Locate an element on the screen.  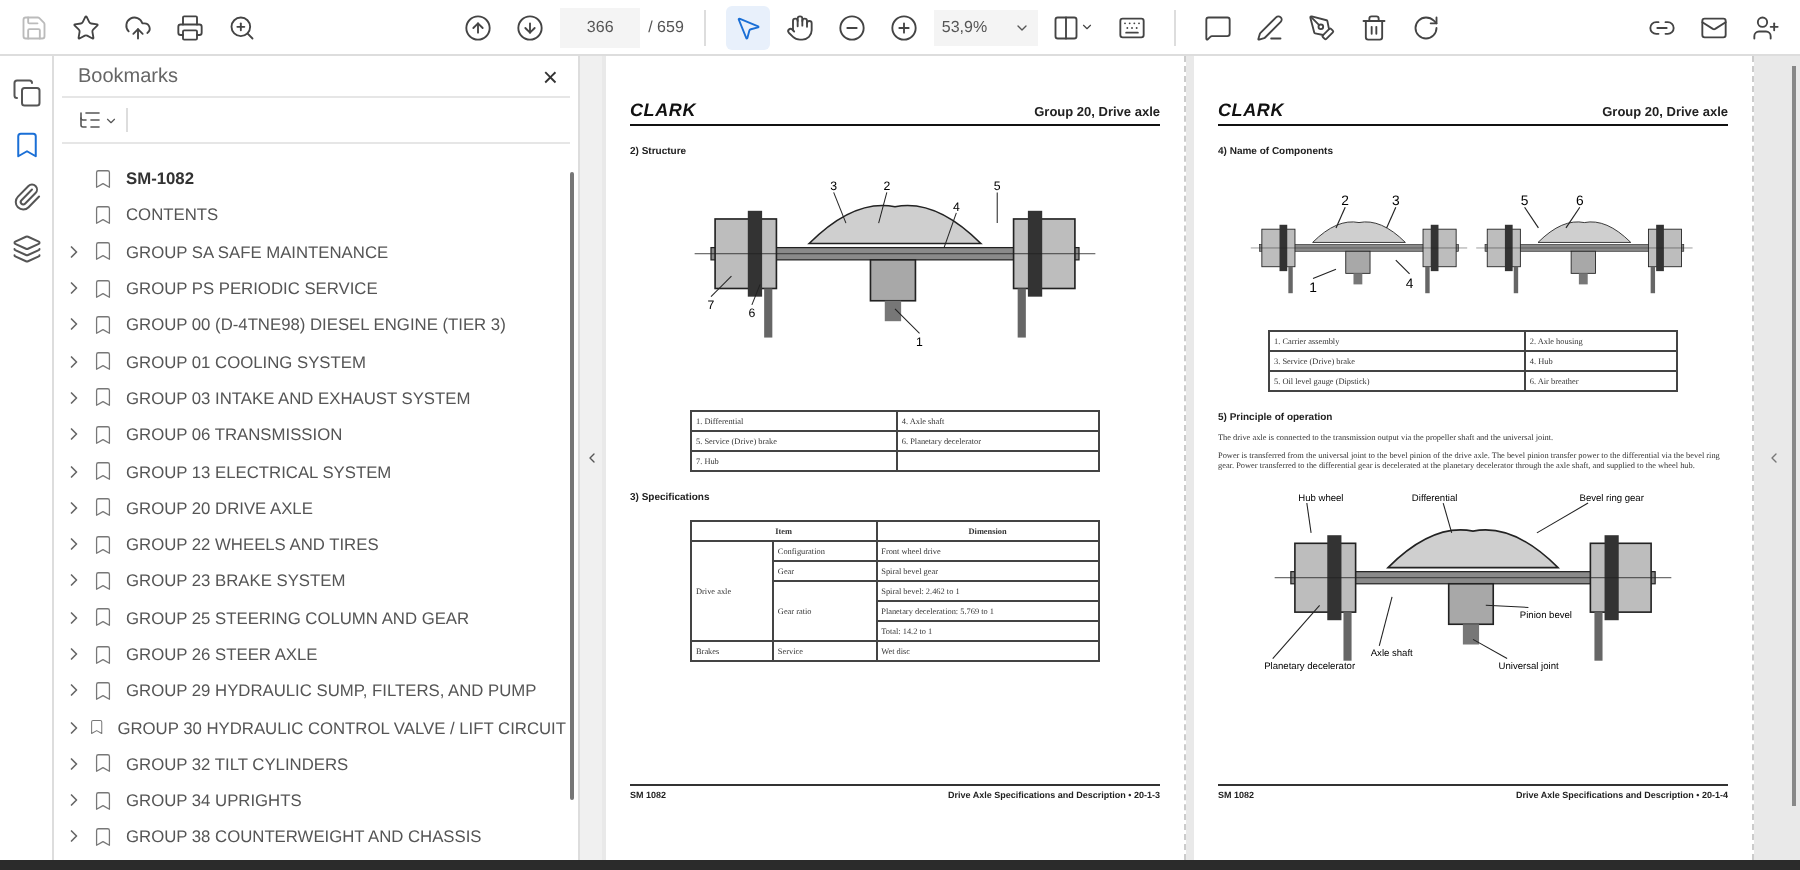
columns-icon is located at coordinates (1066, 27).